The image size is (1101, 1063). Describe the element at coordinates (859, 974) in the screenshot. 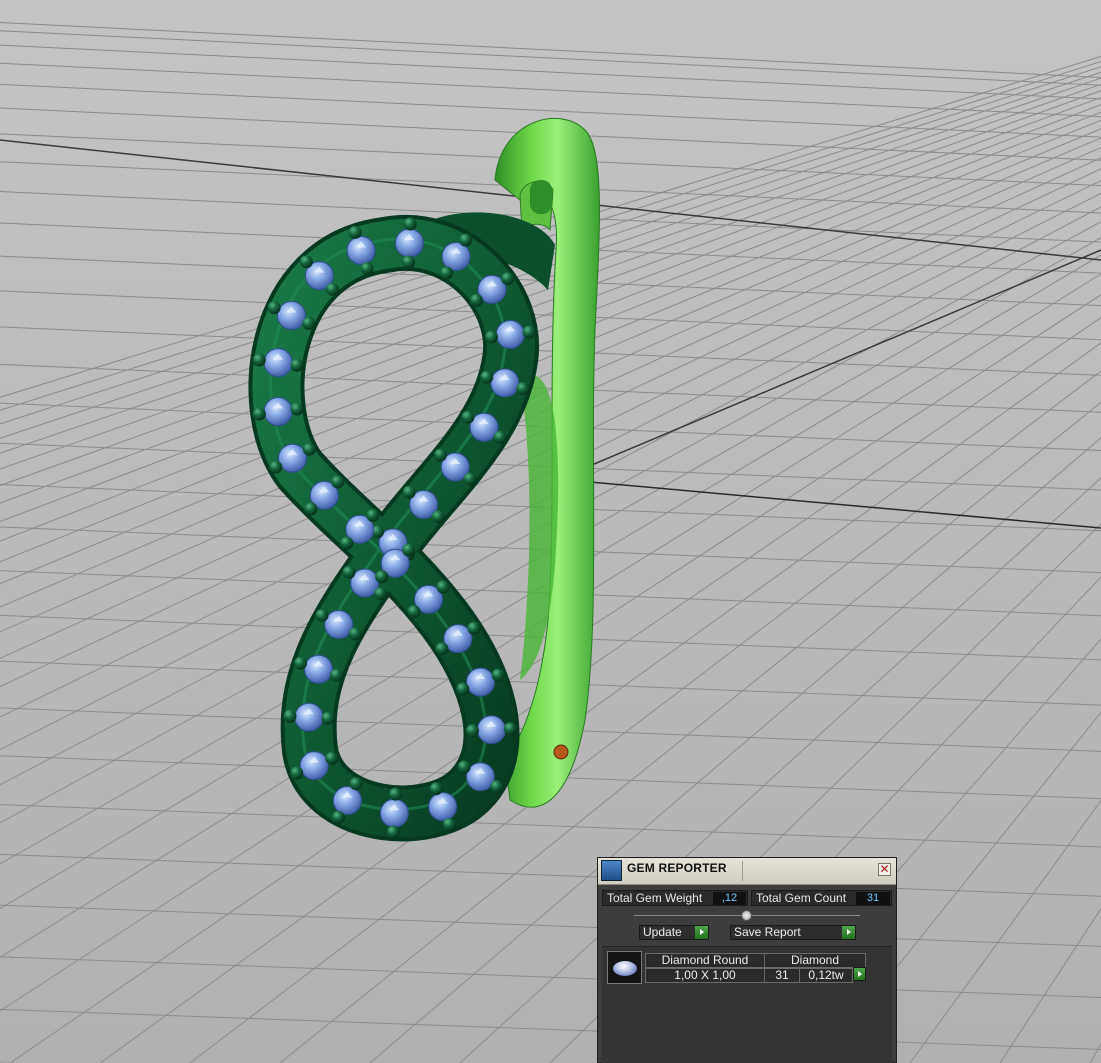

I see `gem-row-action-button` at that location.